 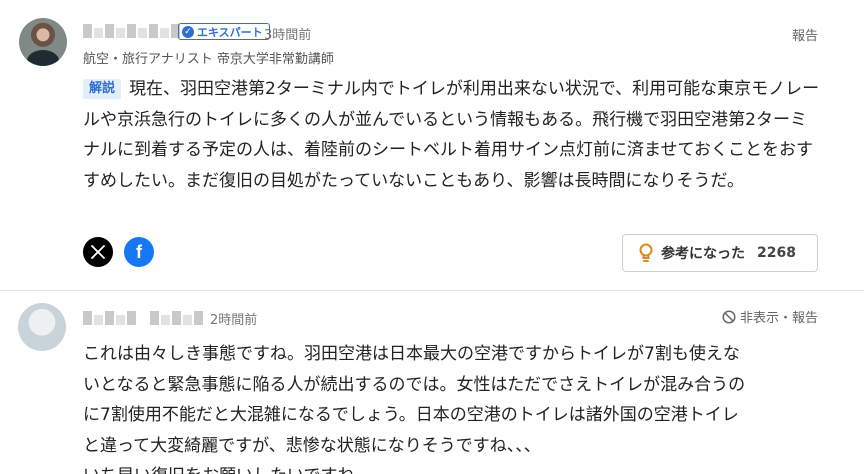 What do you see at coordinates (208, 59) in the screenshot?
I see `author-title: 航空・旅行アナリスト 帝京大学非常勤講師` at bounding box center [208, 59].